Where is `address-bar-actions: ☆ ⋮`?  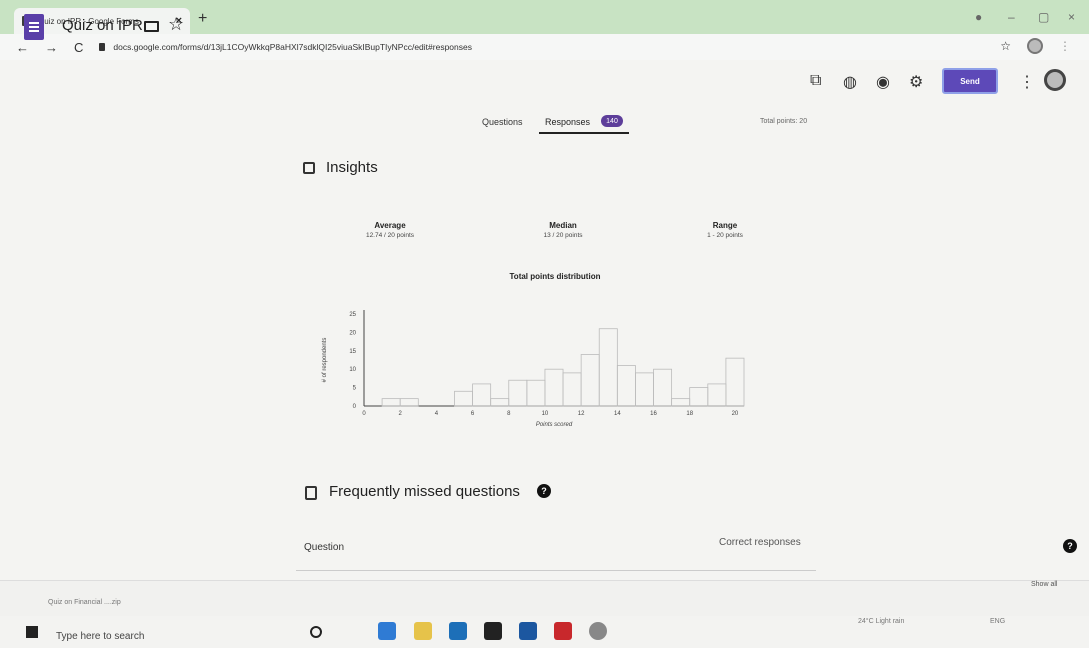 address-bar-actions: ☆ ⋮ is located at coordinates (1035, 46).